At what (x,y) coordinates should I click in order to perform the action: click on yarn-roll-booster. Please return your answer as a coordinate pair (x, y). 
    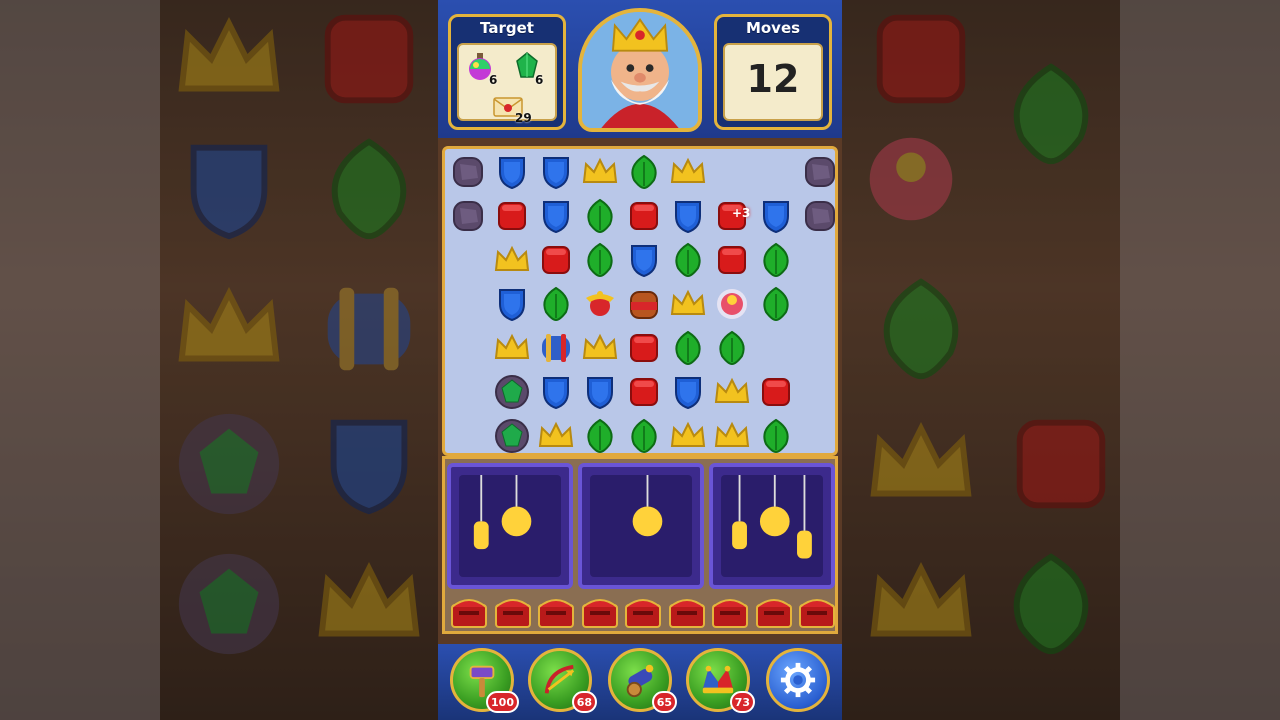
    Looking at the image, I should click on (556, 348).